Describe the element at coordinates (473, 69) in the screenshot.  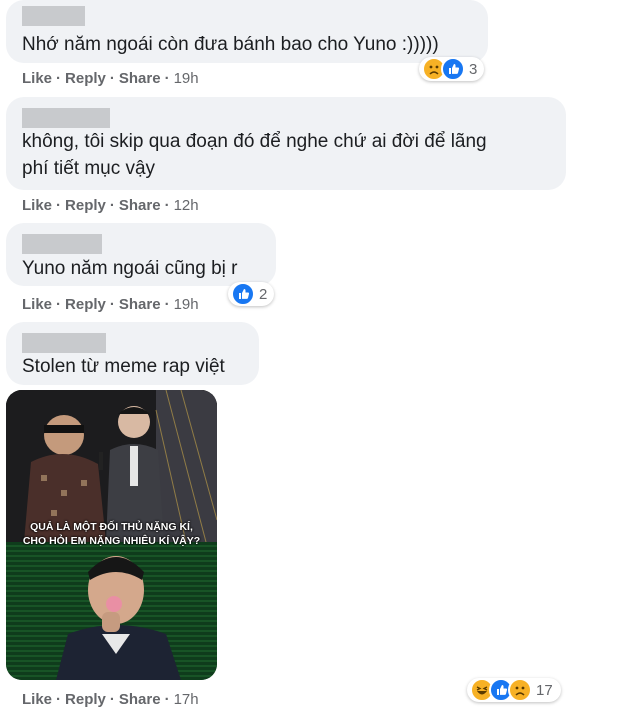
I see `reaction-count: 3` at that location.